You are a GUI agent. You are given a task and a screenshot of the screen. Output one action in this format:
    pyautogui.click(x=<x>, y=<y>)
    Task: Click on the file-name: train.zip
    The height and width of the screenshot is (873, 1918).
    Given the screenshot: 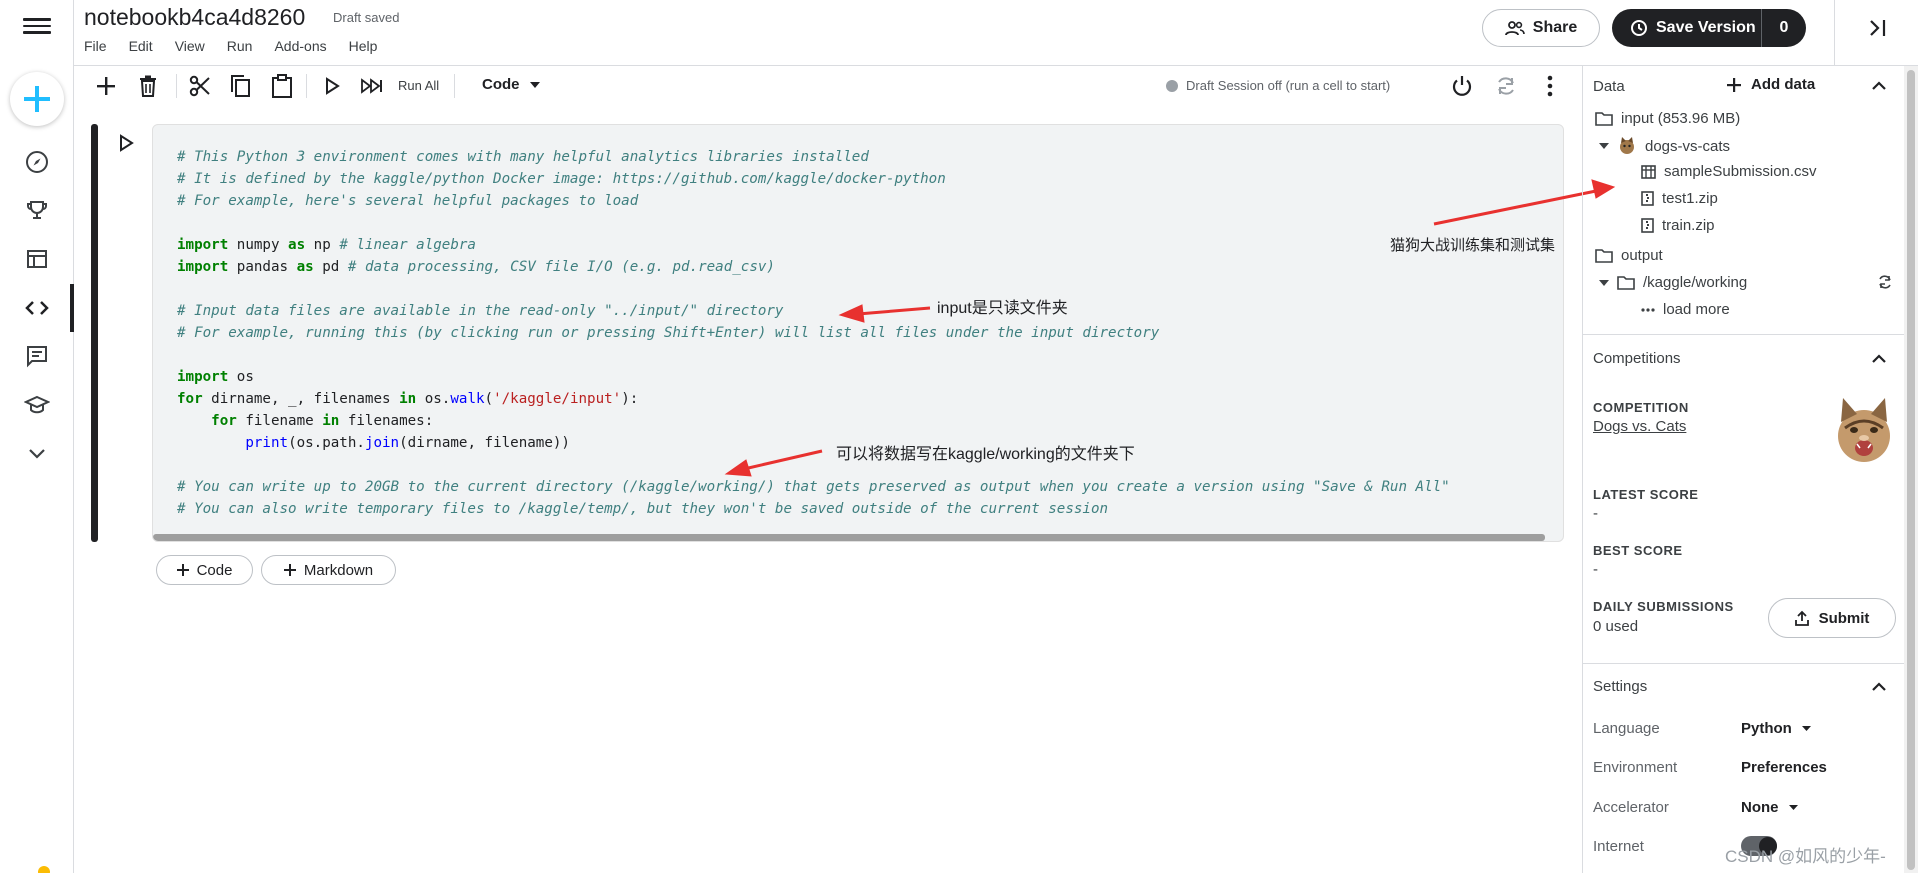 What is the action you would take?
    pyautogui.click(x=1688, y=225)
    